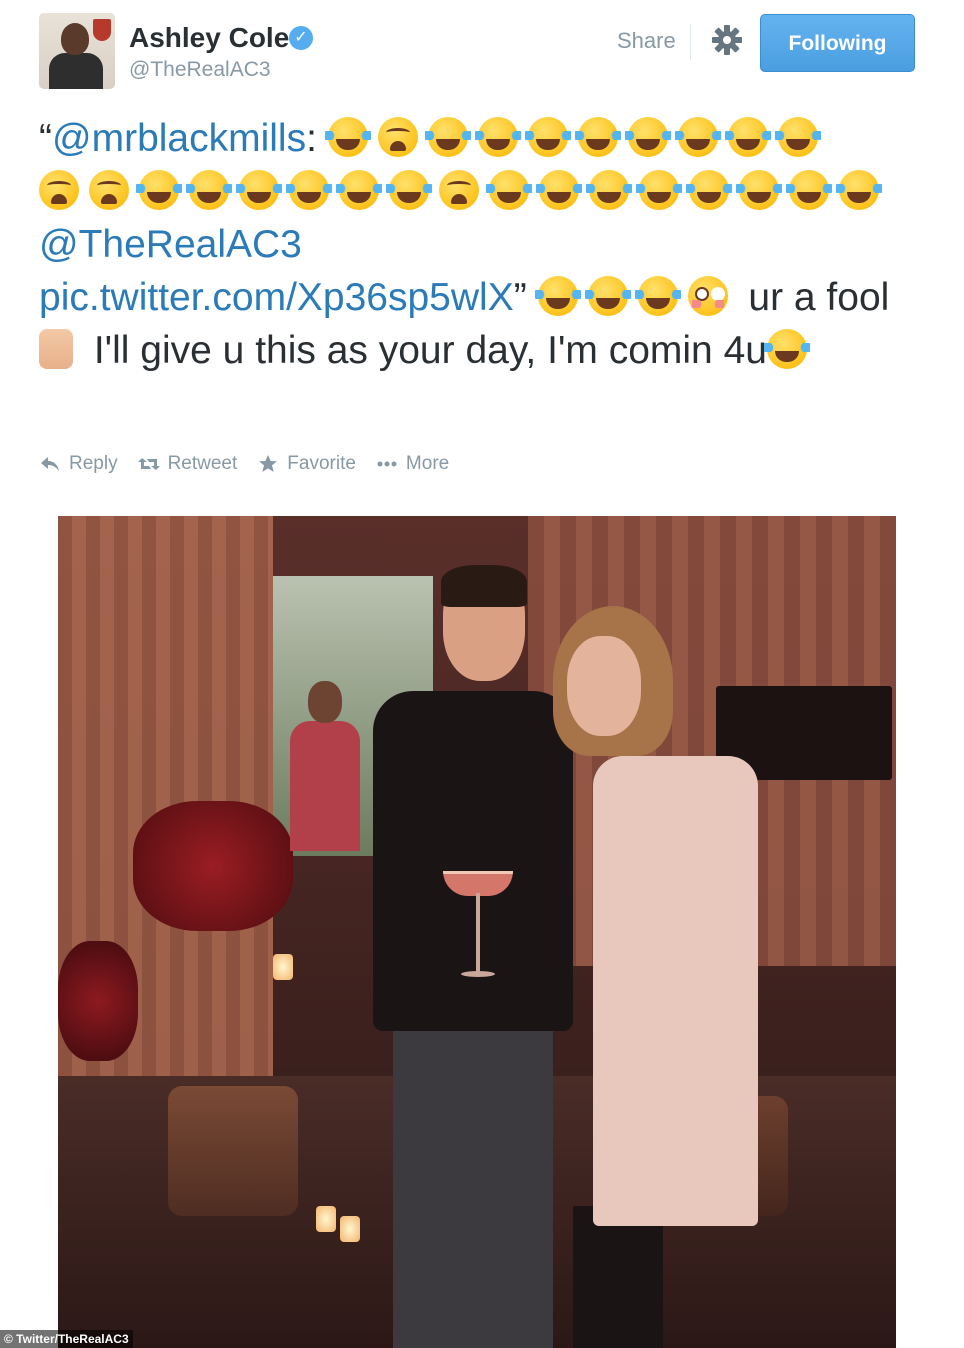  I want to click on more-button: More, so click(412, 464).